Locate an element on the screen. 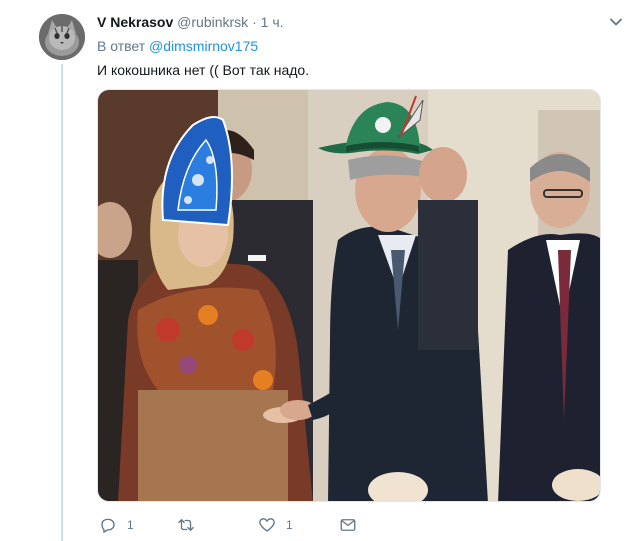 The width and height of the screenshot is (638, 541). avatar-cat-image is located at coordinates (62, 37).